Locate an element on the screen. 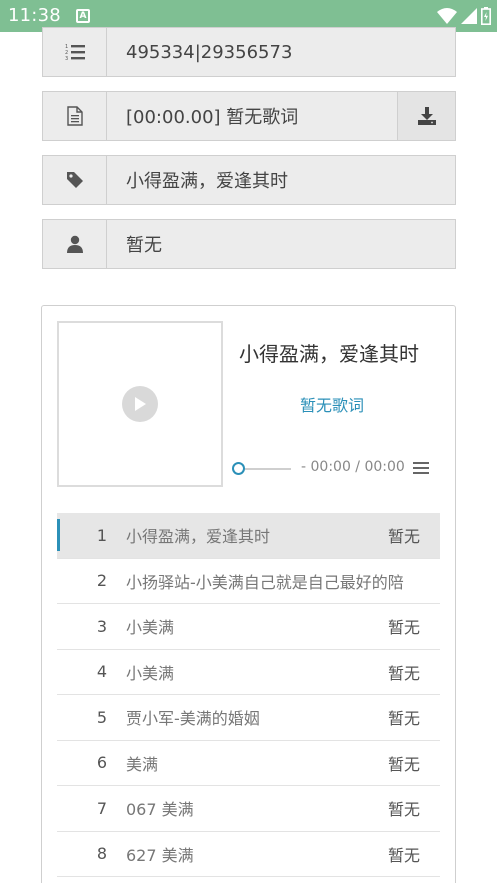  playlist-item-name: 小得盈满，爱逢其时 is located at coordinates (198, 537).